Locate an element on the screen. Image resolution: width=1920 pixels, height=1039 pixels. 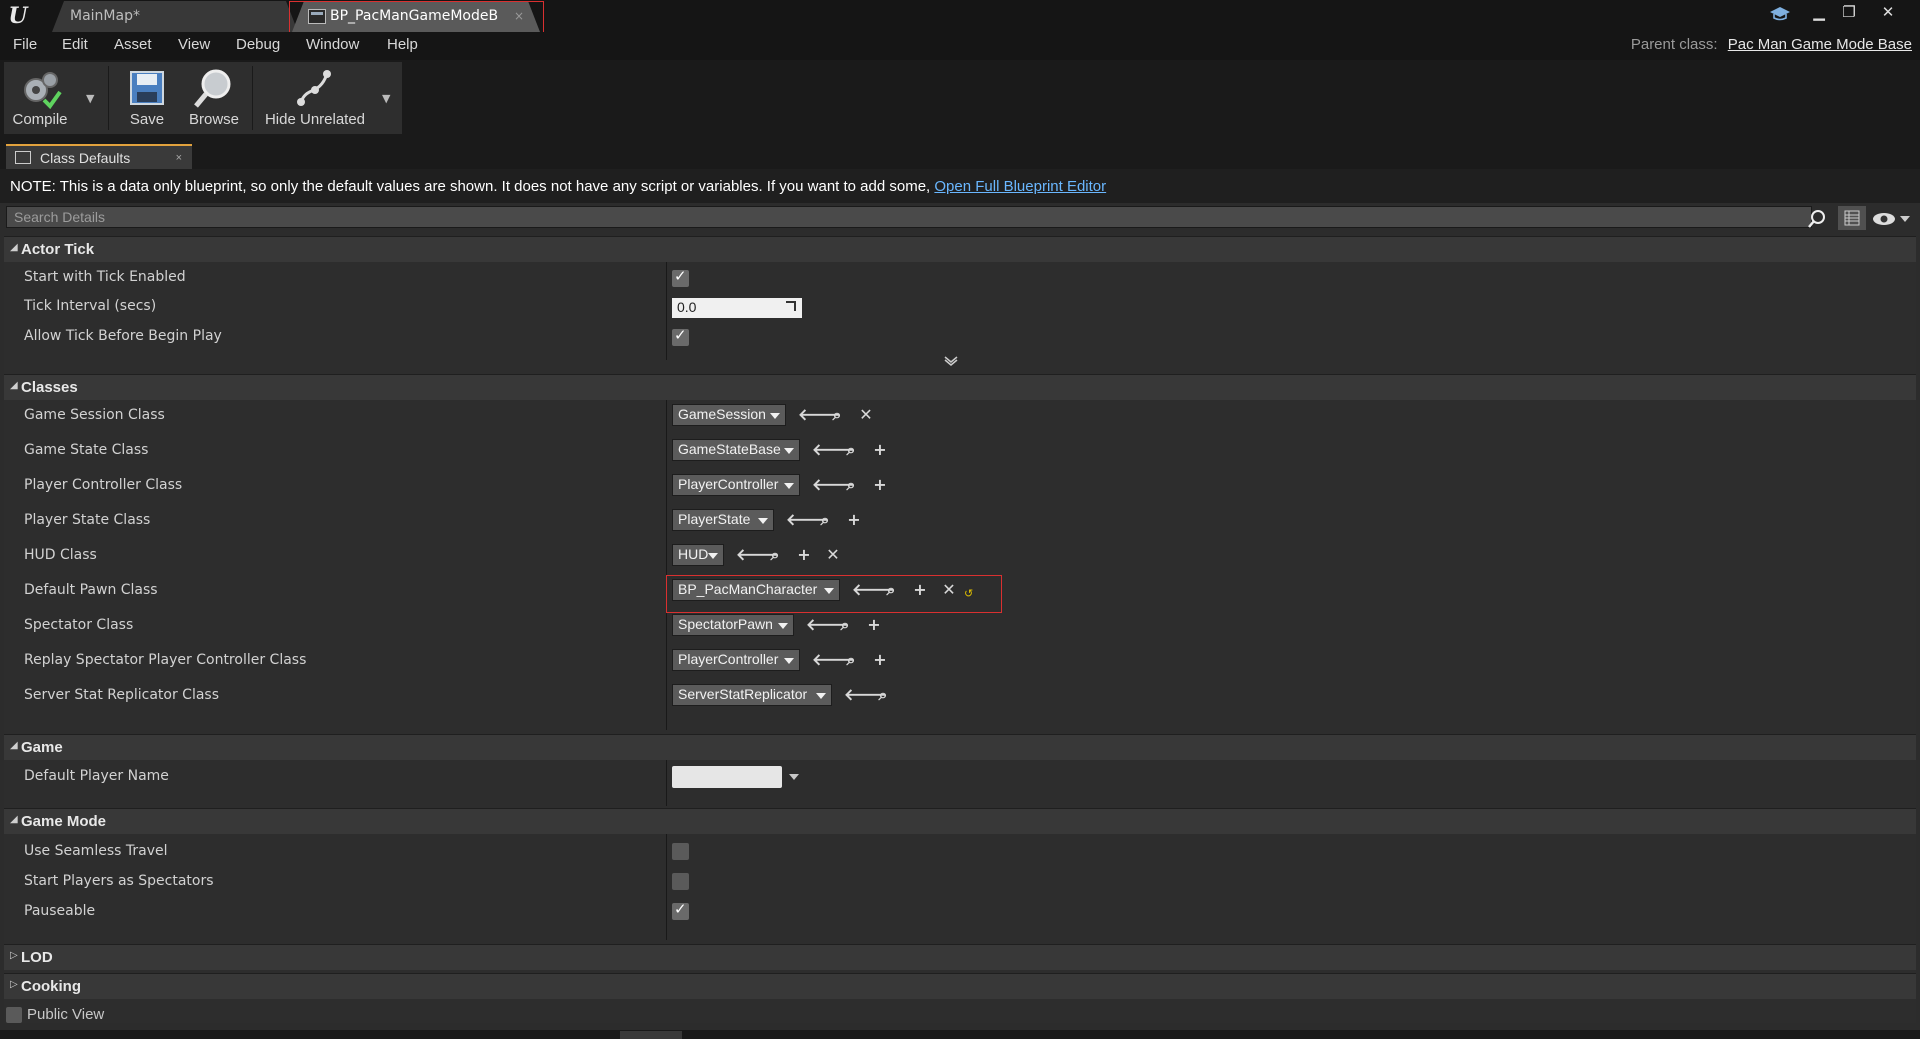
minimize-icon: ▁ is located at coordinates (1819, 12).